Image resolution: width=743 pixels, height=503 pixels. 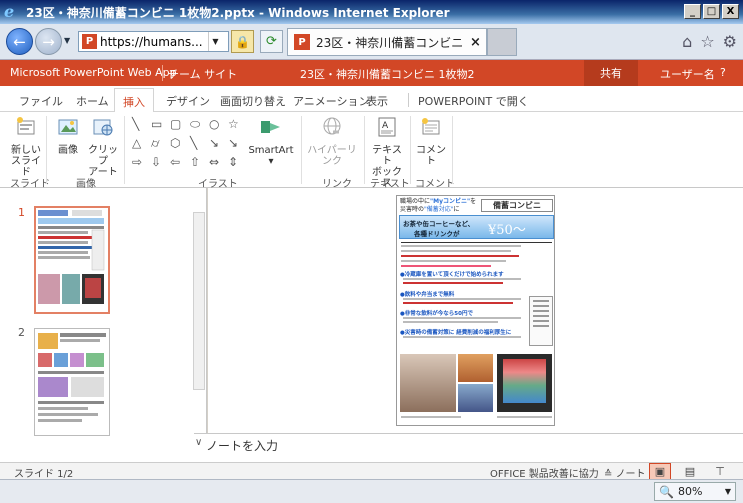 What do you see at coordinates (408, 100) in the screenshot?
I see `tab-divider` at bounding box center [408, 100].